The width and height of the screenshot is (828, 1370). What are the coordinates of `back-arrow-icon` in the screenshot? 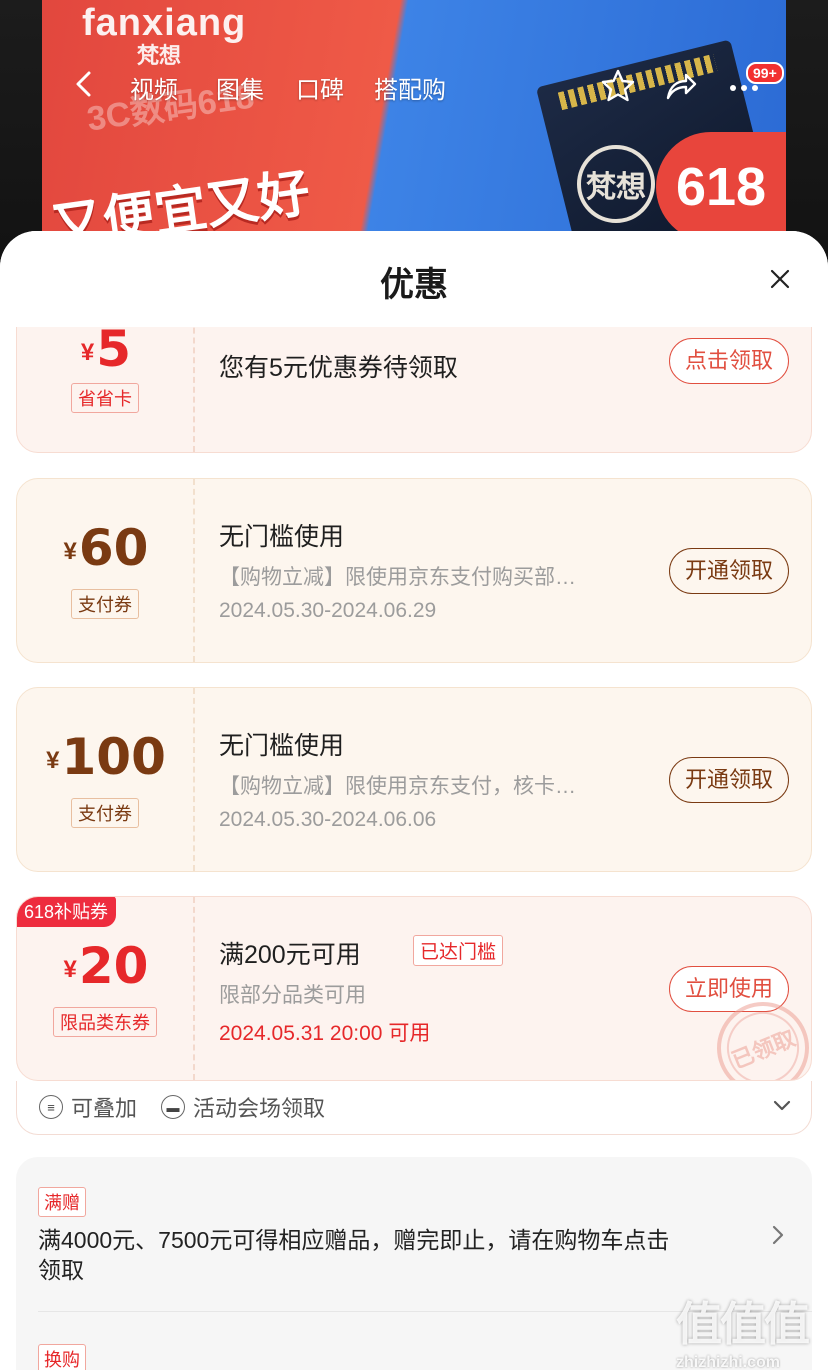 It's located at (84, 84).